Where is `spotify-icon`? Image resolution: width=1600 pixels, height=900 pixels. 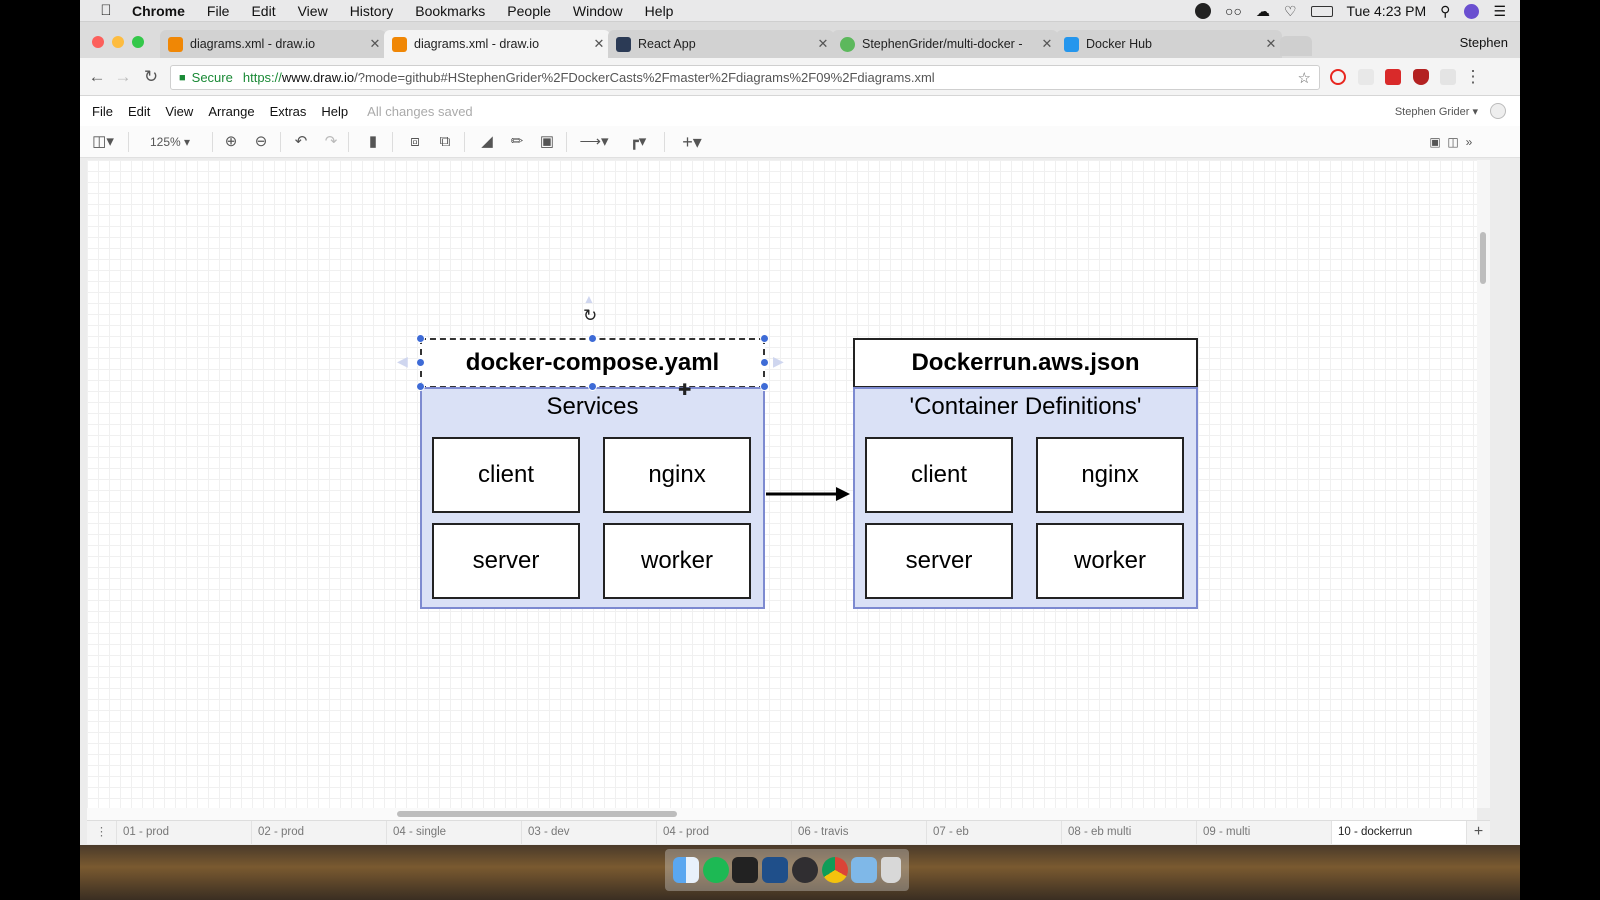
spotify-icon is located at coordinates (715, 870).